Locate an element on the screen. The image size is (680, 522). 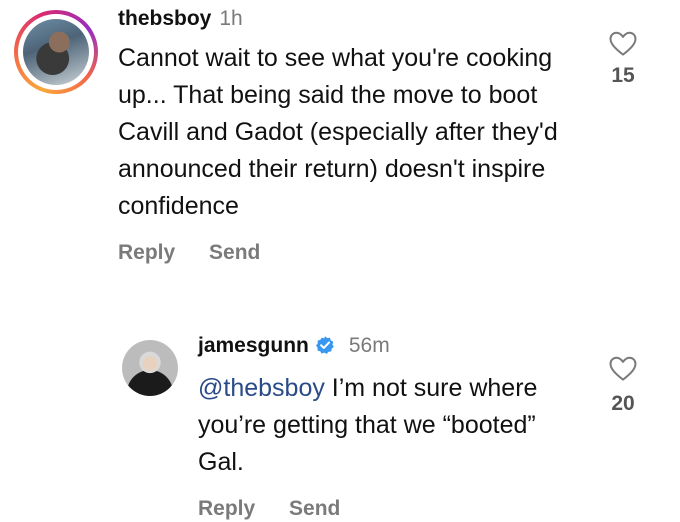
avatar-jamesgunn is located at coordinates (150, 368).